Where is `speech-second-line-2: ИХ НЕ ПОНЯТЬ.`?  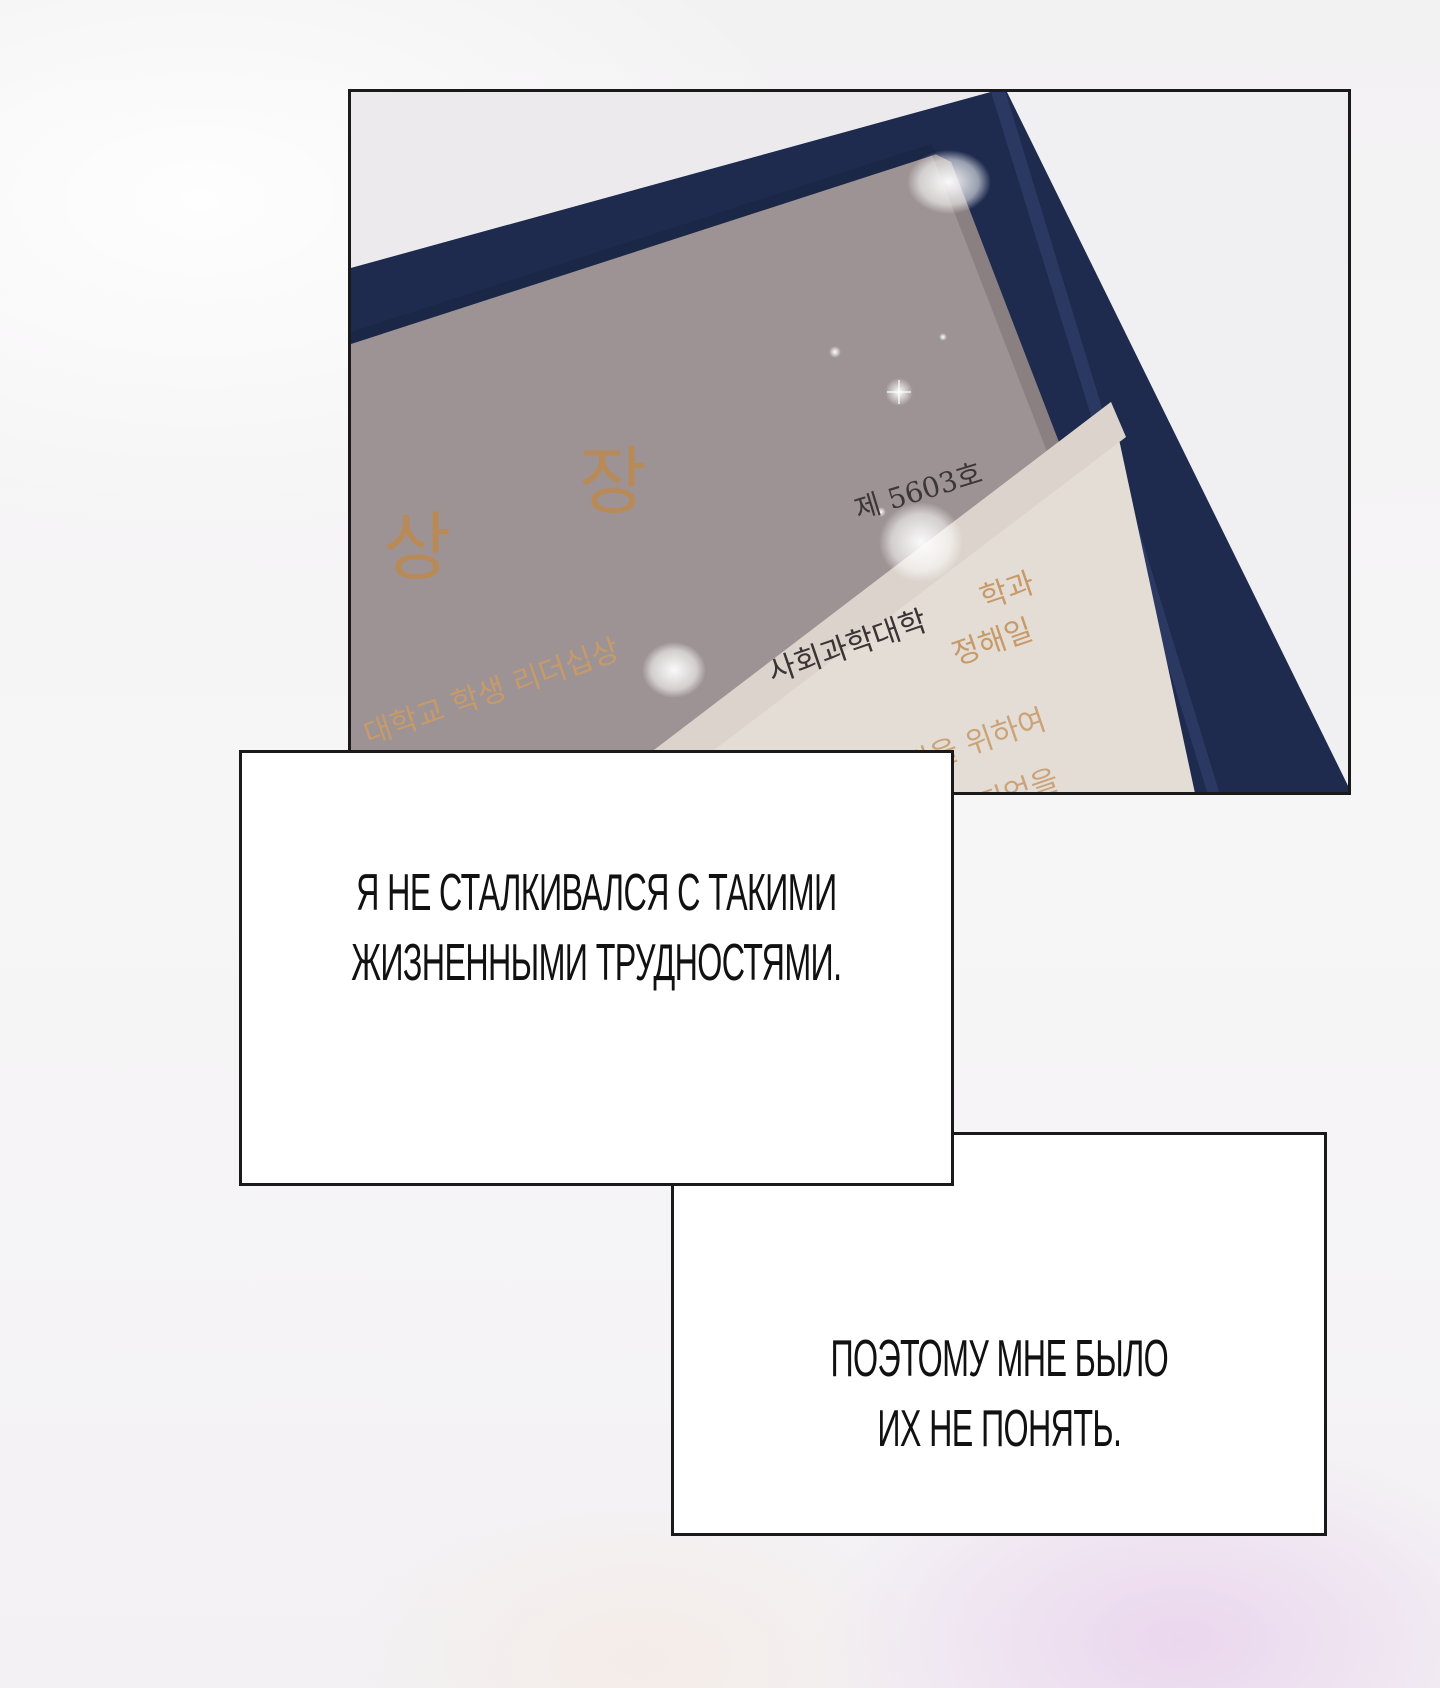
speech-second-line-2: ИХ НЕ ПОНЯТЬ. is located at coordinates (999, 1429).